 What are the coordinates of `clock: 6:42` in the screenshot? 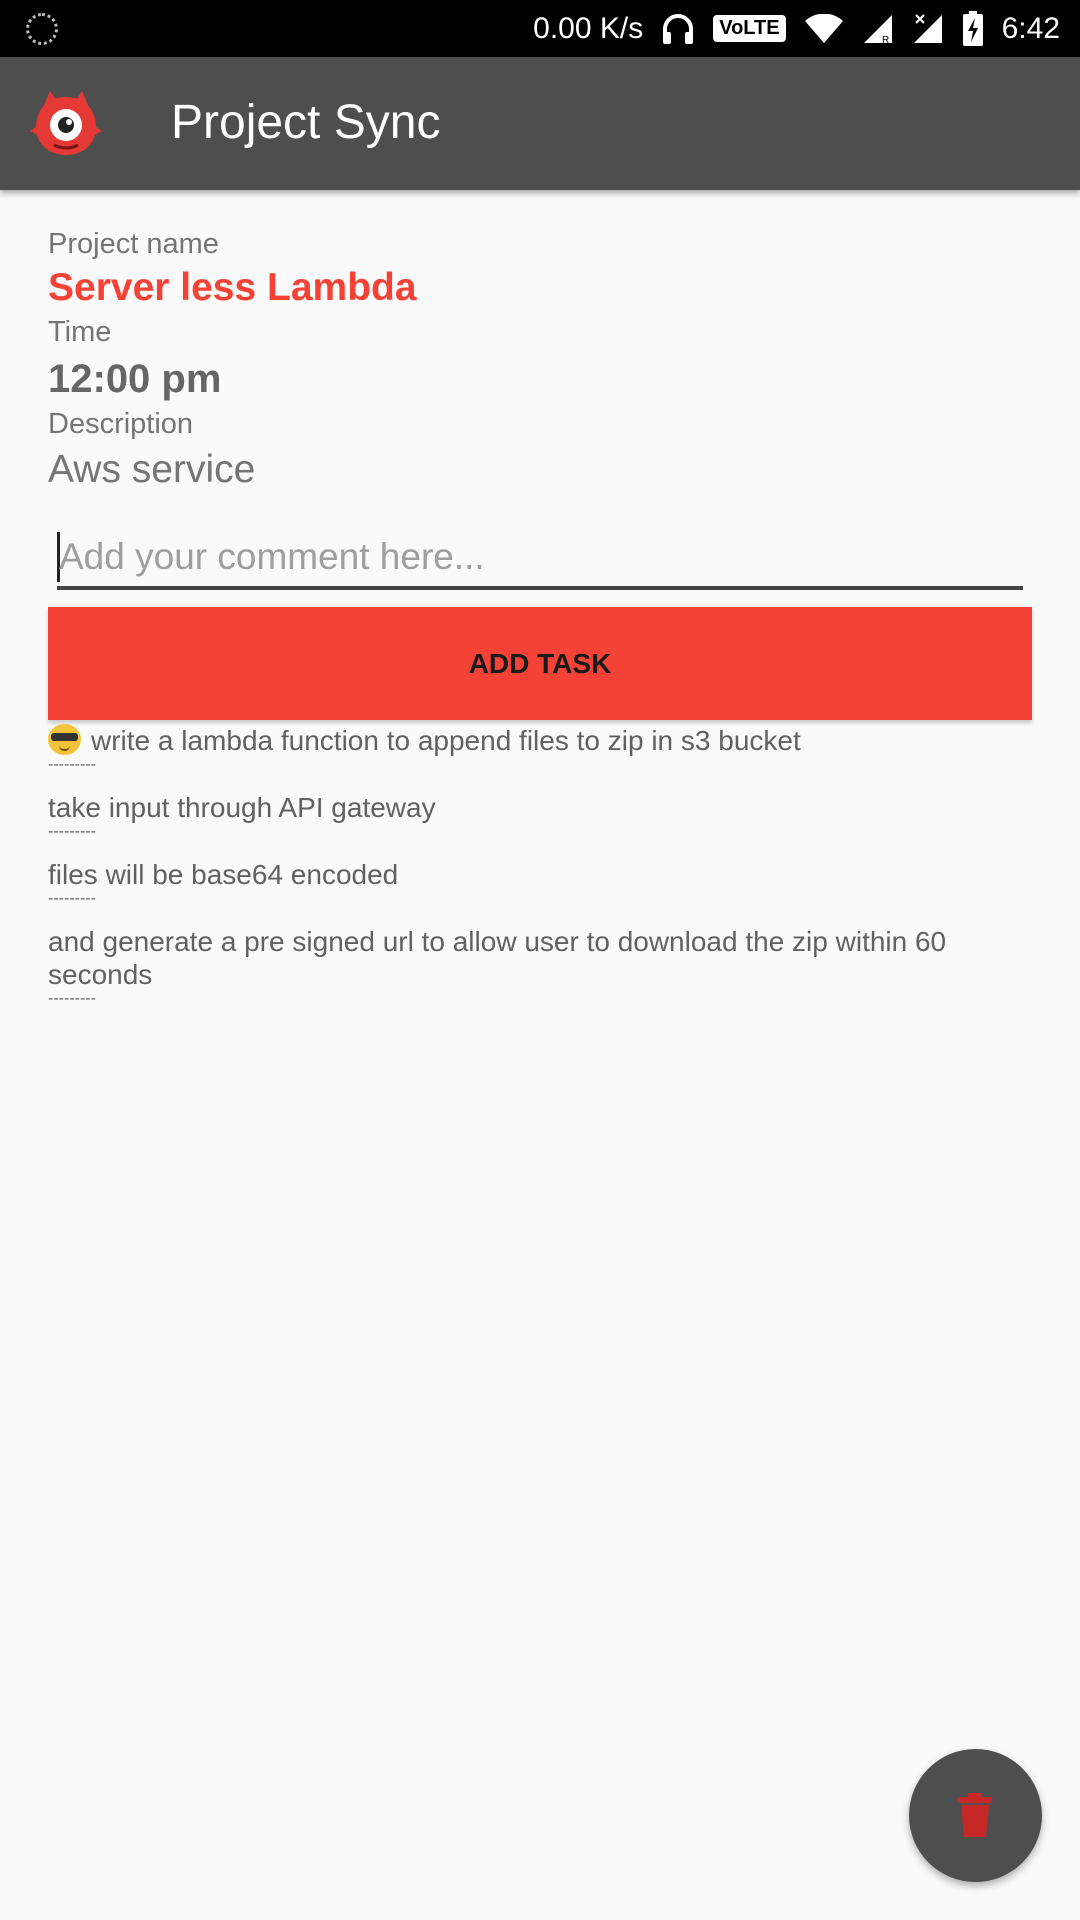 It's located at (1030, 28).